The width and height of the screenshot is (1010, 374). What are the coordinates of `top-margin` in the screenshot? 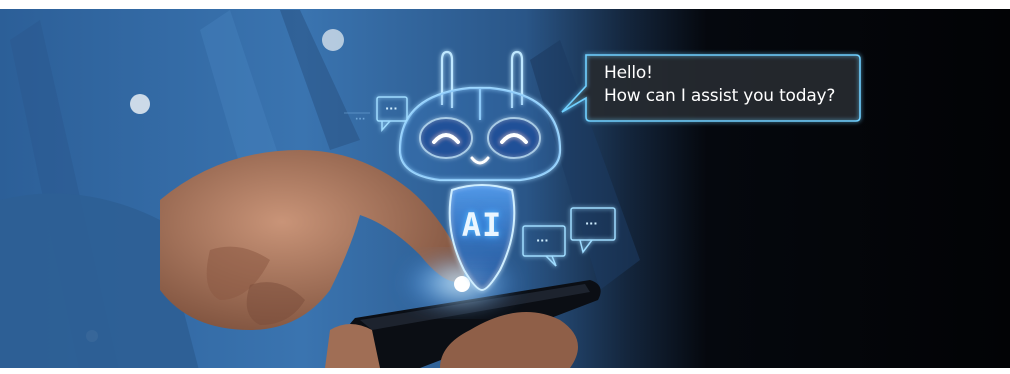 It's located at (505, 4).